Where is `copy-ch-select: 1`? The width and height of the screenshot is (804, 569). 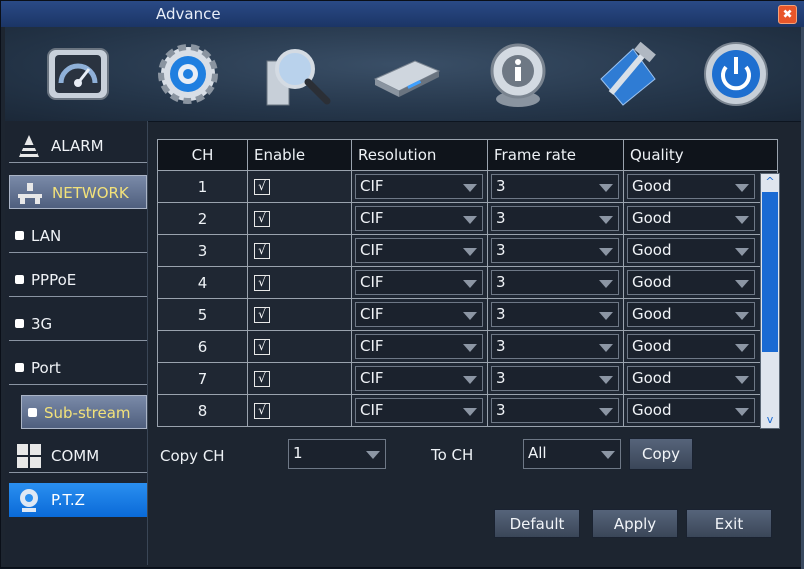 copy-ch-select: 1 is located at coordinates (337, 454).